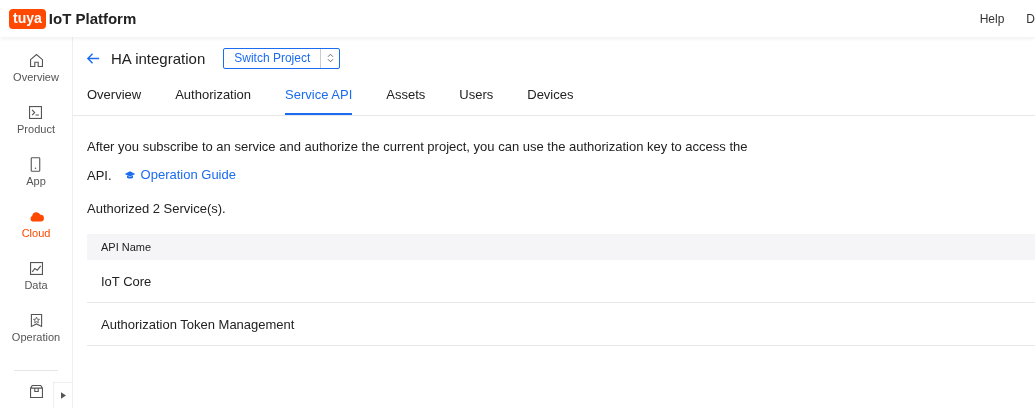 Image resolution: width=1035 pixels, height=408 pixels. What do you see at coordinates (179, 175) in the screenshot?
I see `operation-guide-link: Operation Guide` at bounding box center [179, 175].